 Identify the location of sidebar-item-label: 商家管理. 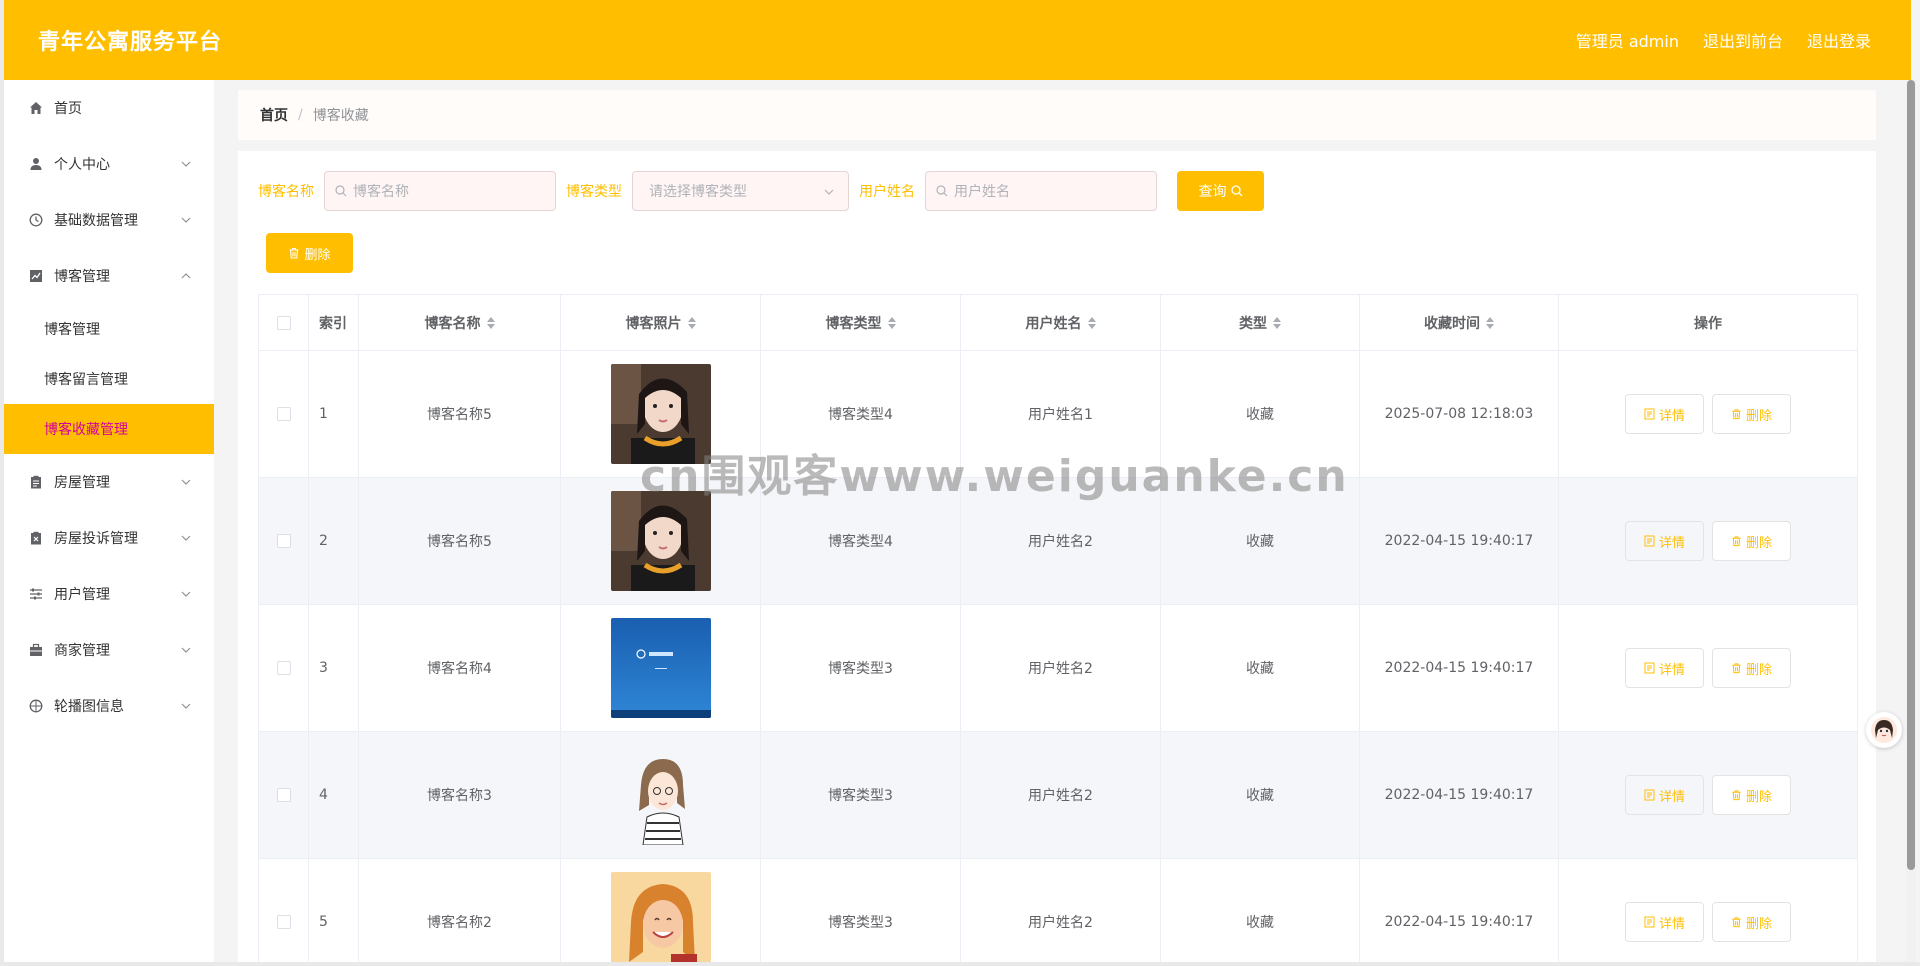
(82, 651).